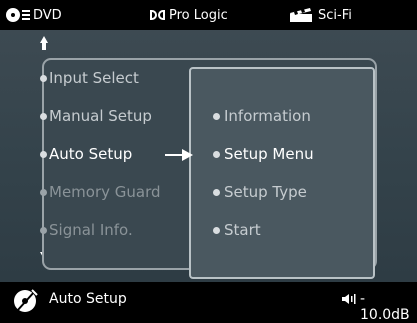 The width and height of the screenshot is (417, 323). What do you see at coordinates (198, 15) in the screenshot?
I see `surround-mode-label: Pro Logic` at bounding box center [198, 15].